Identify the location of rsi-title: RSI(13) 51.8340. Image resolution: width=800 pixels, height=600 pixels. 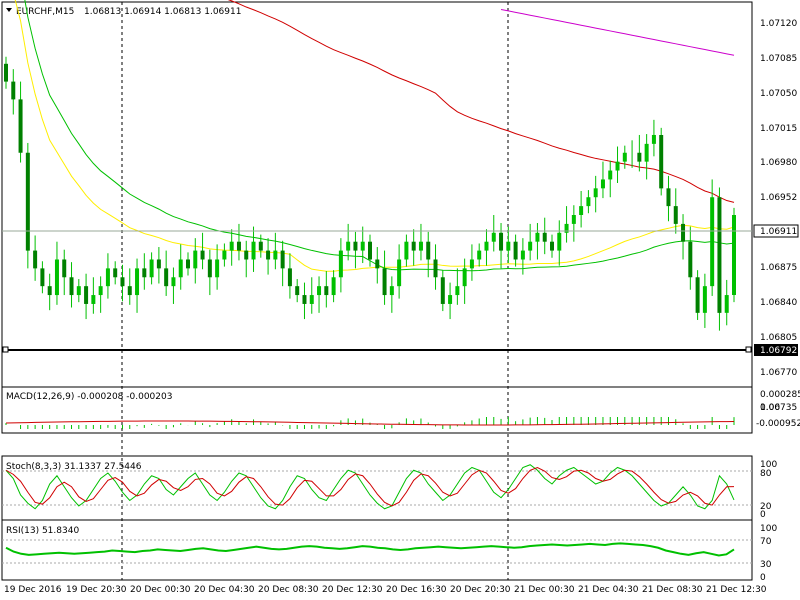
(42, 531).